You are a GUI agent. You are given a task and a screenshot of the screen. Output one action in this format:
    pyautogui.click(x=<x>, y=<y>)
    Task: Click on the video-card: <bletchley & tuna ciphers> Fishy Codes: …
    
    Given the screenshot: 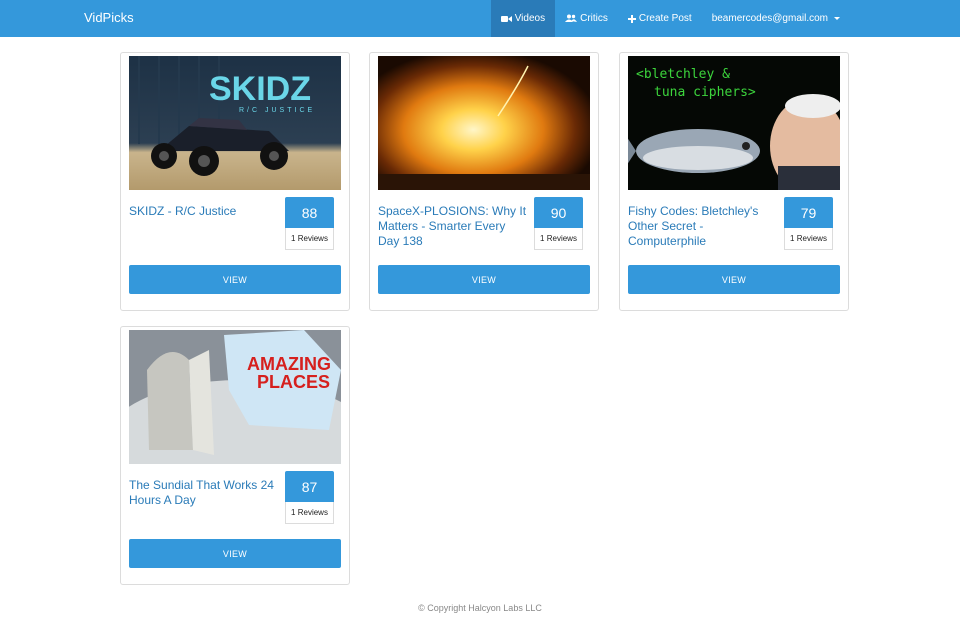 What is the action you would take?
    pyautogui.click(x=734, y=181)
    